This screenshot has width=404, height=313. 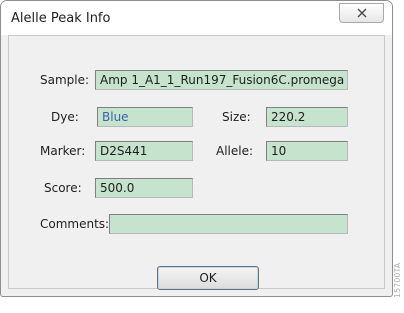 I want to click on sample-field: Amp 1_A1_1_Run197_Fusion6C.promega, so click(x=221, y=80).